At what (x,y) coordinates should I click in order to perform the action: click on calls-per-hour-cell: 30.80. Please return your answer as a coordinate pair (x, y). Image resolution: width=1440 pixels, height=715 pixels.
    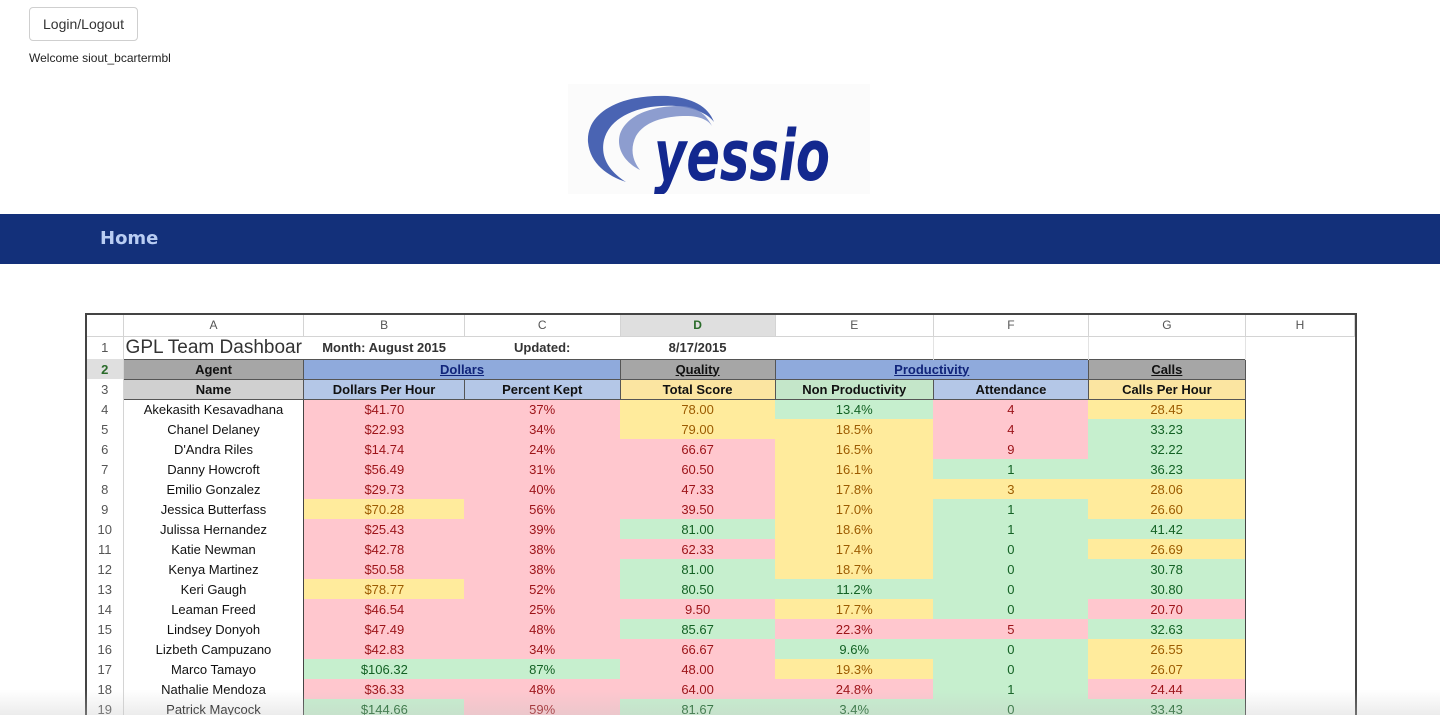
    Looking at the image, I should click on (1167, 589).